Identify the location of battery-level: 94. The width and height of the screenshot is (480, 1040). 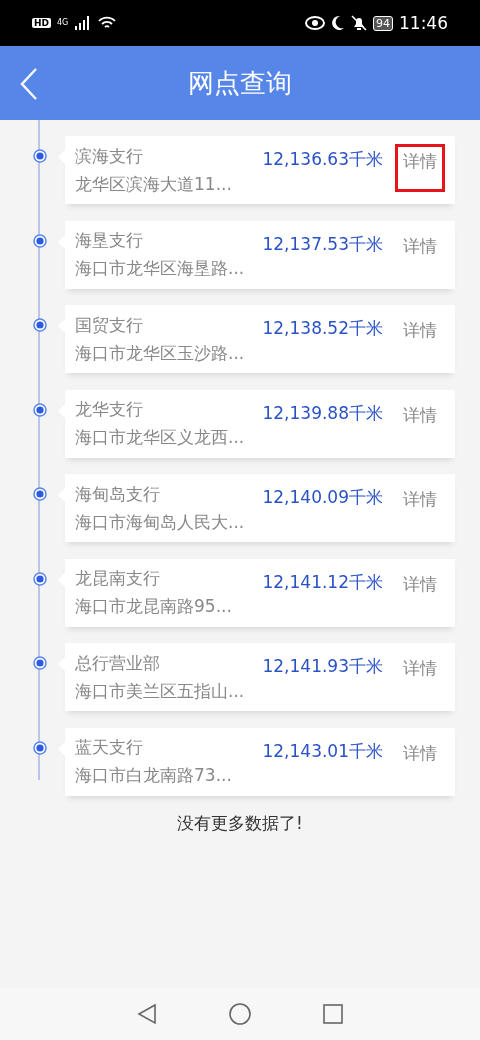
(383, 23).